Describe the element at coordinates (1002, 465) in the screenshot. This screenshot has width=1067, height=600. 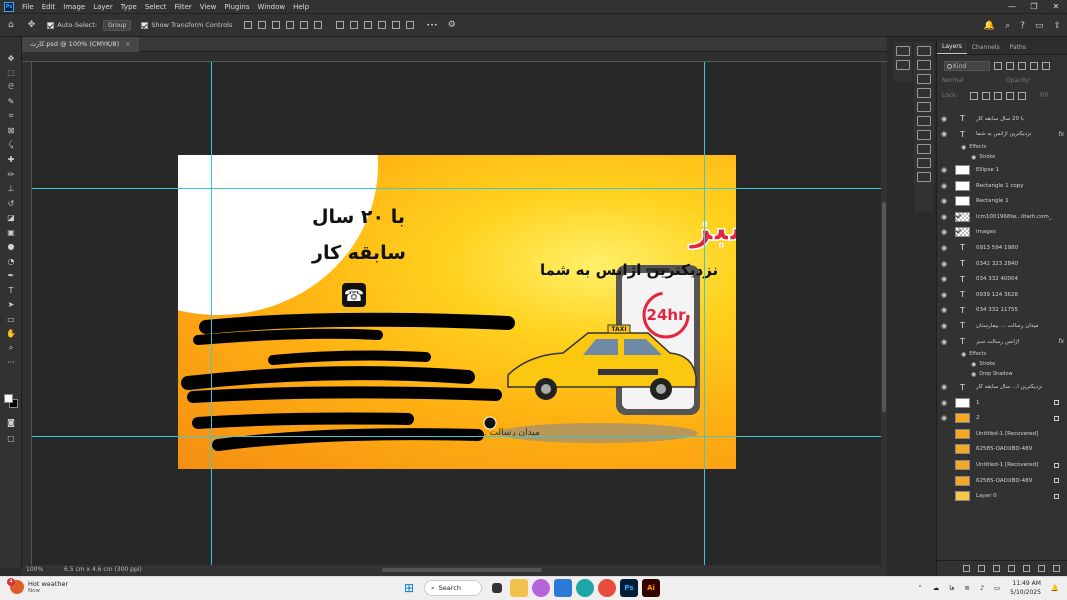
I see `layer-row: Untitled-1 [Recovered]` at that location.